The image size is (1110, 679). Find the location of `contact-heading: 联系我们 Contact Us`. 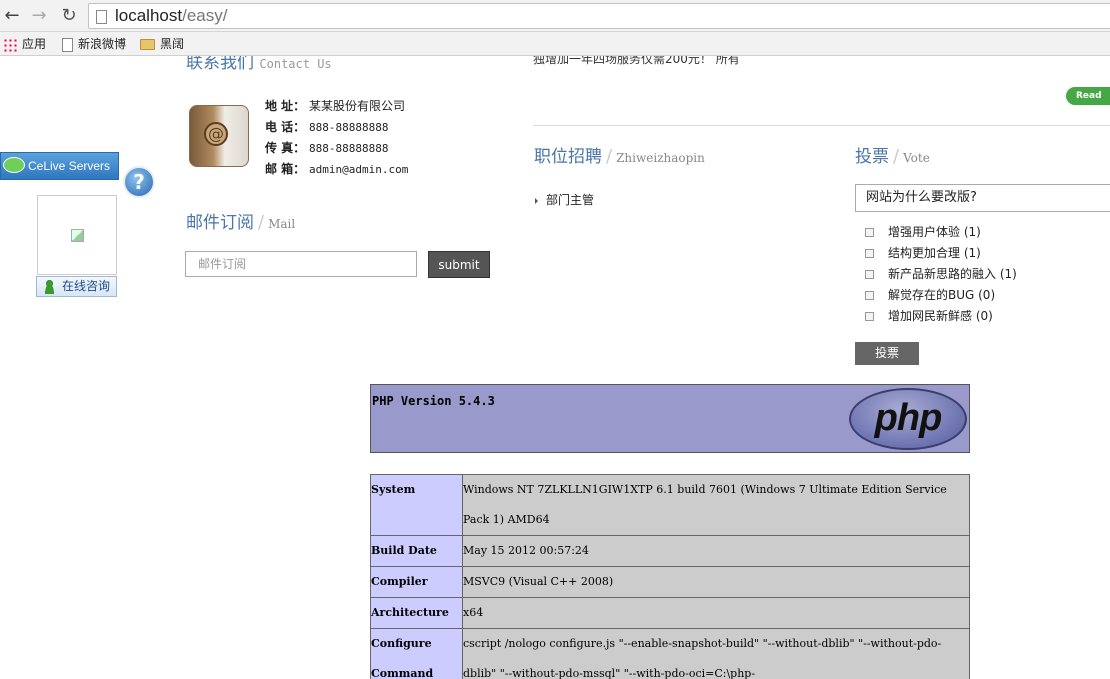

contact-heading: 联系我们 Contact Us is located at coordinates (259, 64).